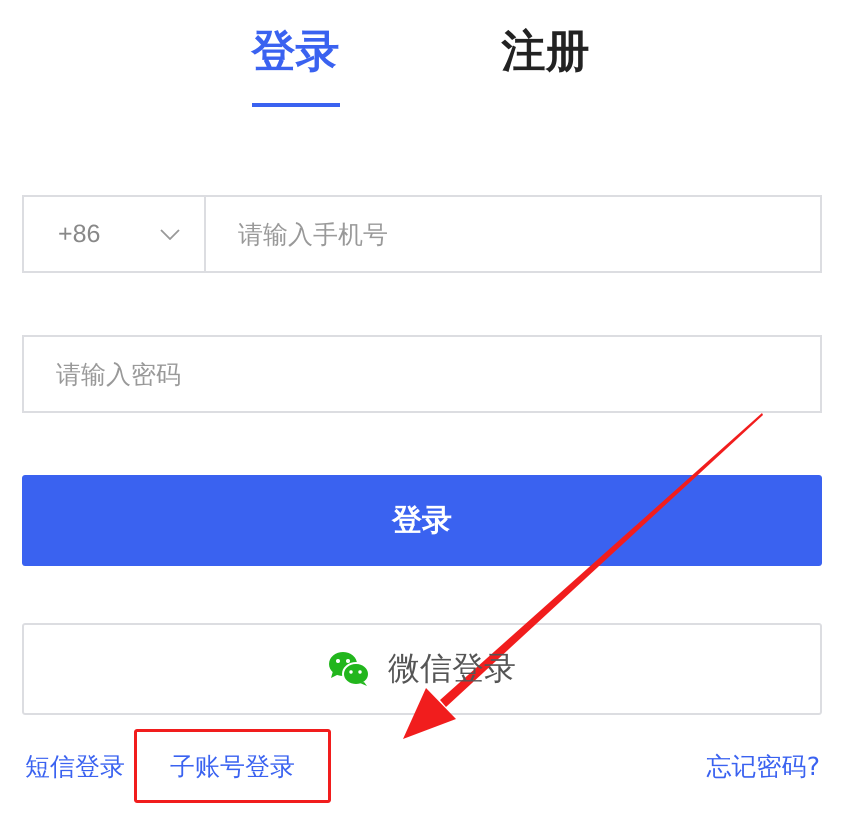  Describe the element at coordinates (422, 520) in the screenshot. I see `login-button: 登录` at that location.